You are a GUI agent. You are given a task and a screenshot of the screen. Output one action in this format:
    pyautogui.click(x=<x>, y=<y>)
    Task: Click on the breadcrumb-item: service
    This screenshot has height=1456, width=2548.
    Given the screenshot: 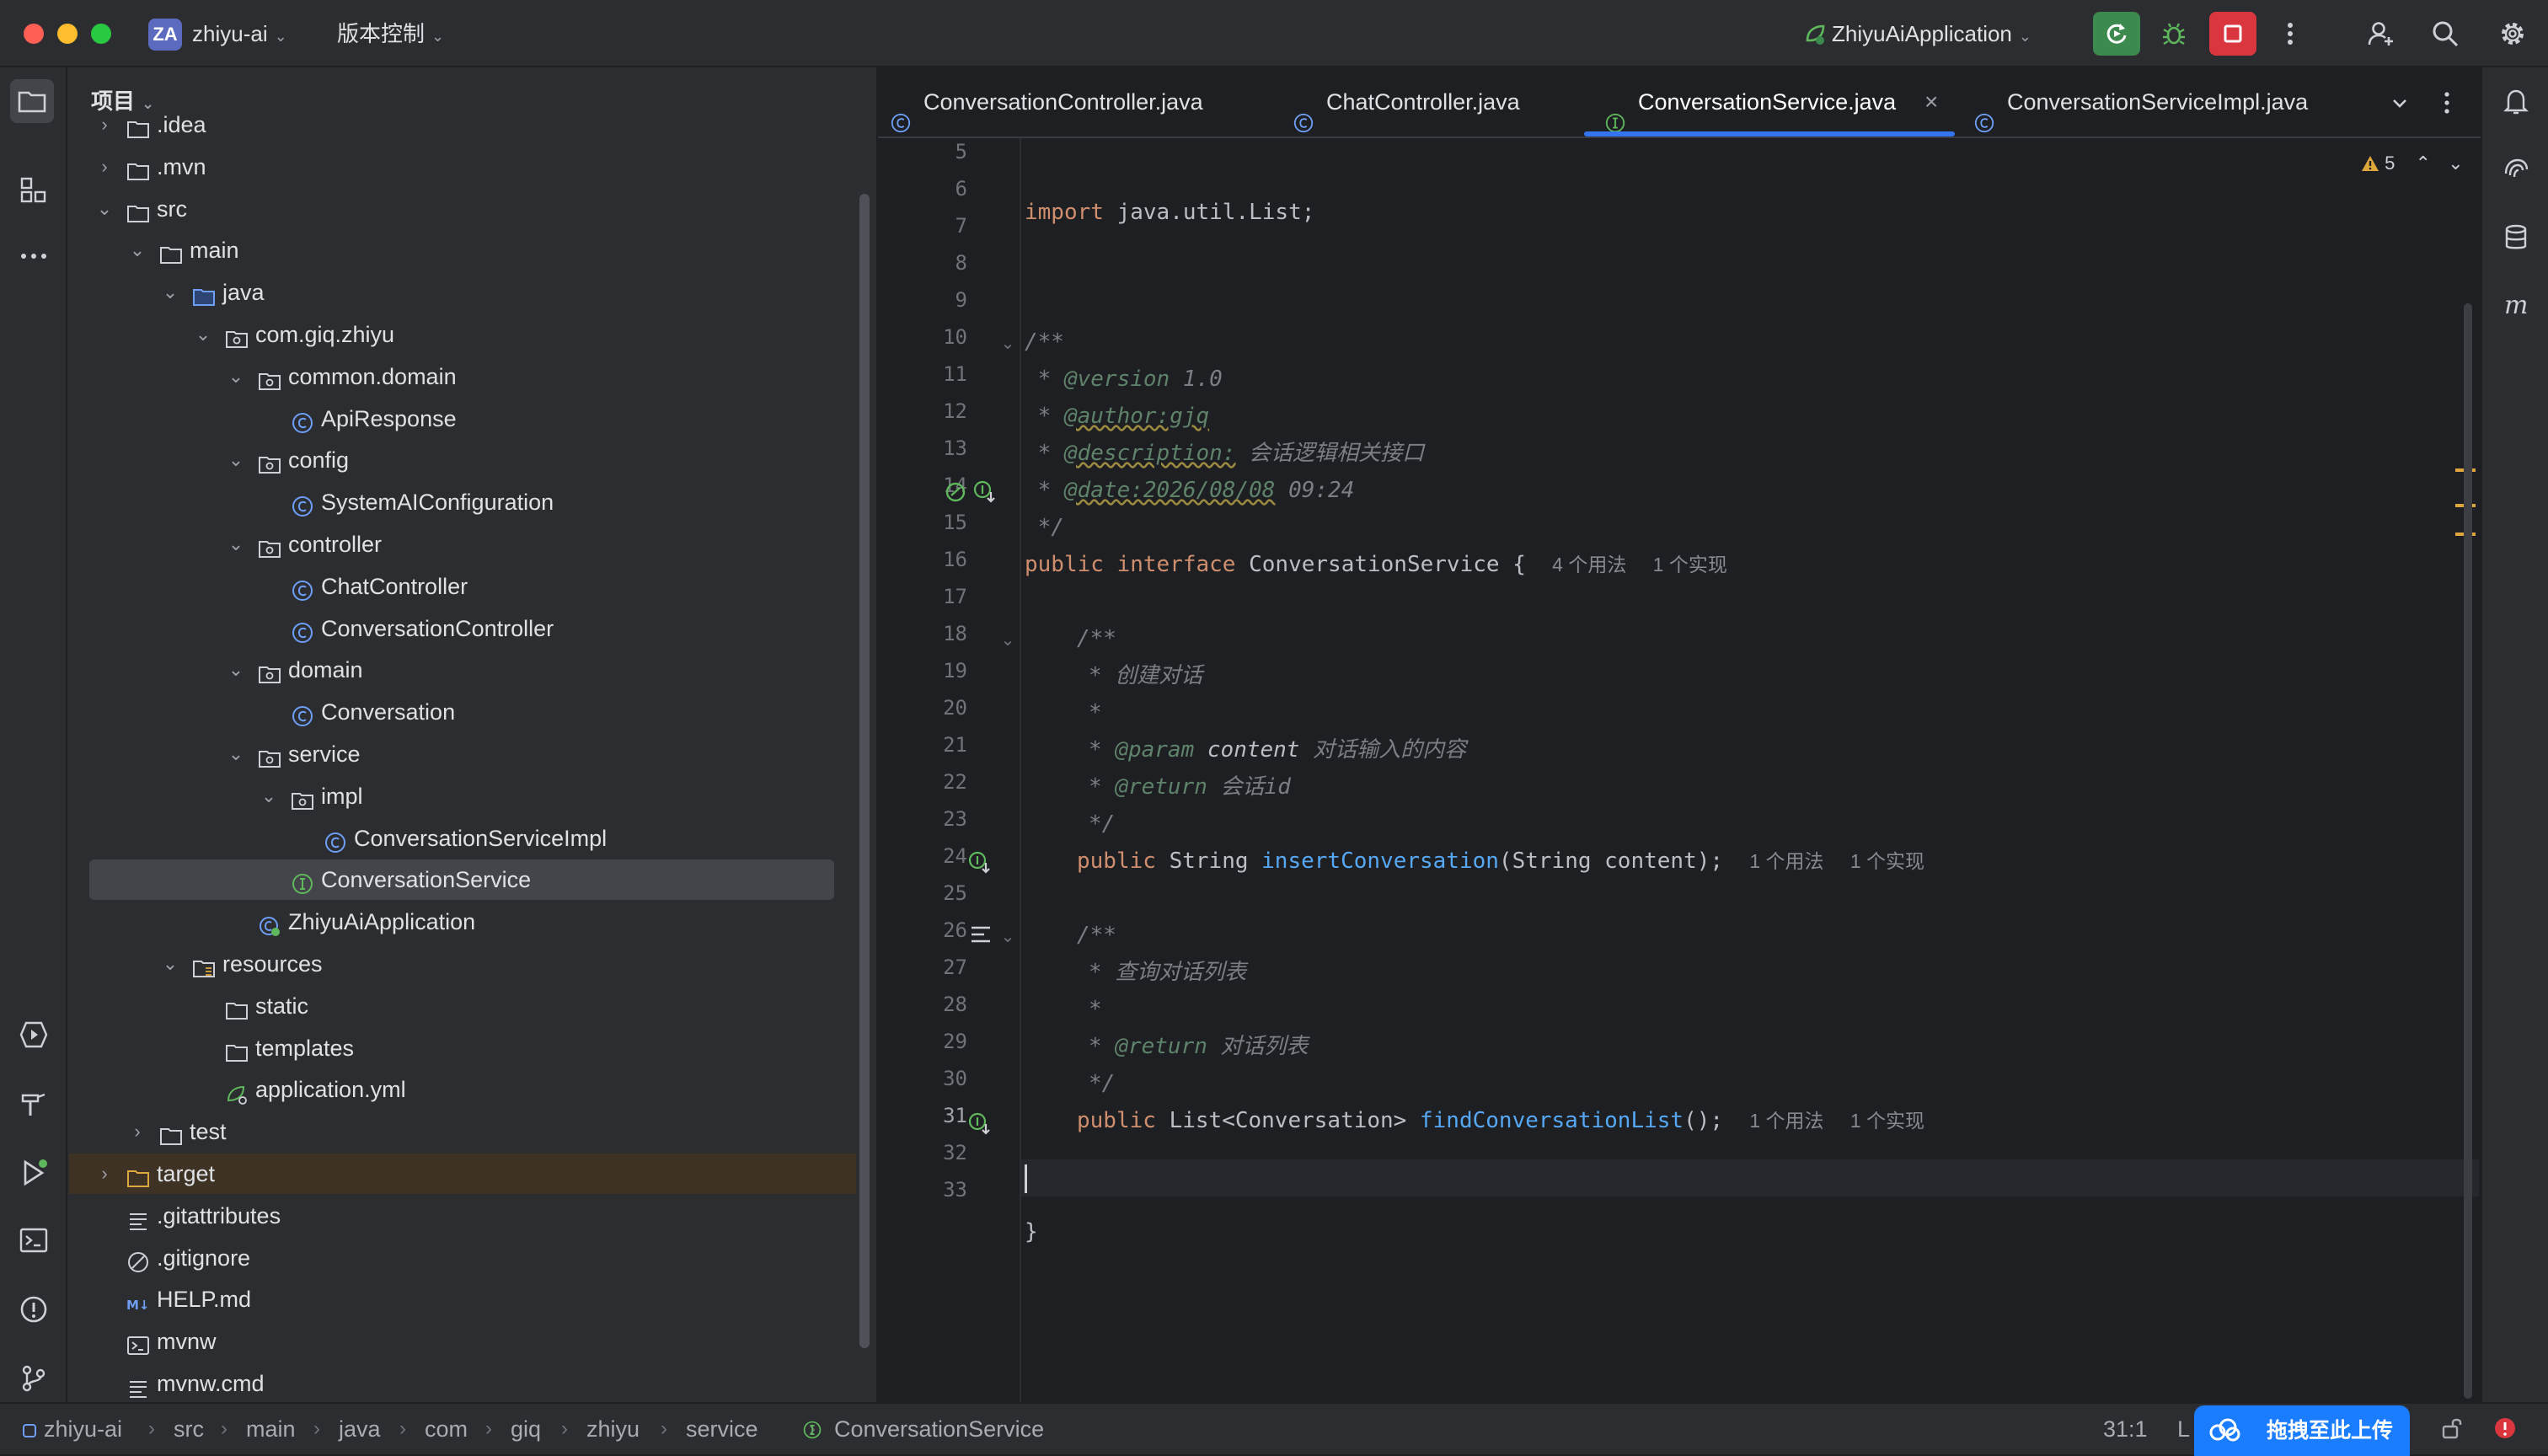 What is the action you would take?
    pyautogui.click(x=722, y=1429)
    